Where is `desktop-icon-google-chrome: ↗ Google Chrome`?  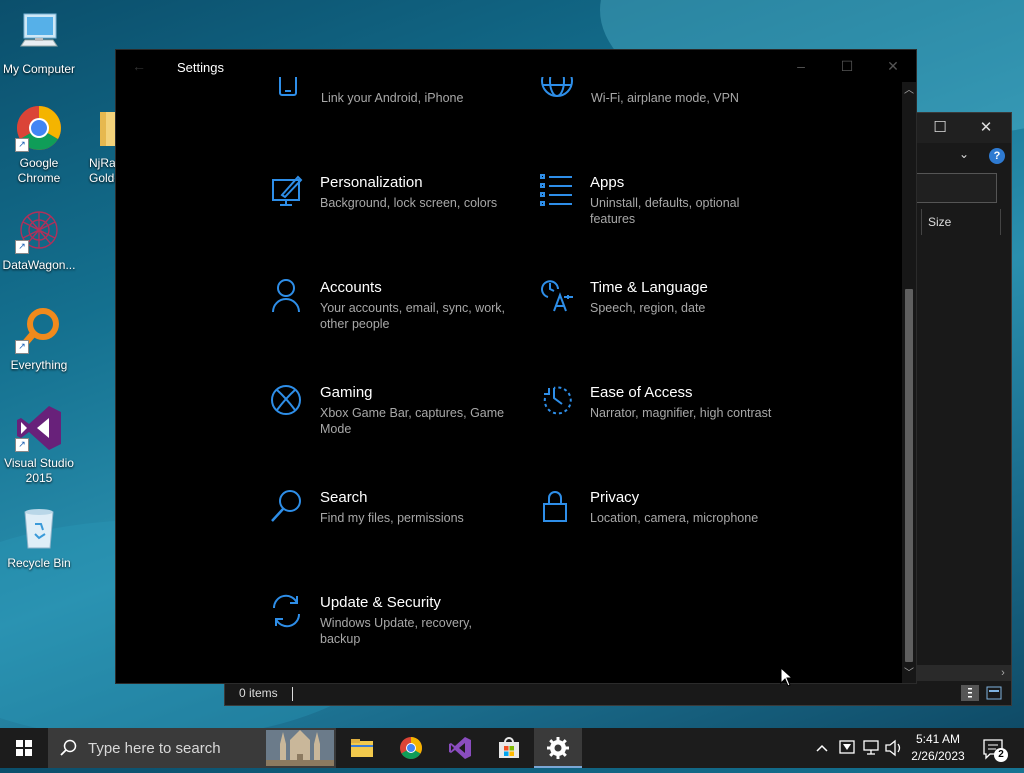 desktop-icon-google-chrome: ↗ Google Chrome is located at coordinates (39, 145).